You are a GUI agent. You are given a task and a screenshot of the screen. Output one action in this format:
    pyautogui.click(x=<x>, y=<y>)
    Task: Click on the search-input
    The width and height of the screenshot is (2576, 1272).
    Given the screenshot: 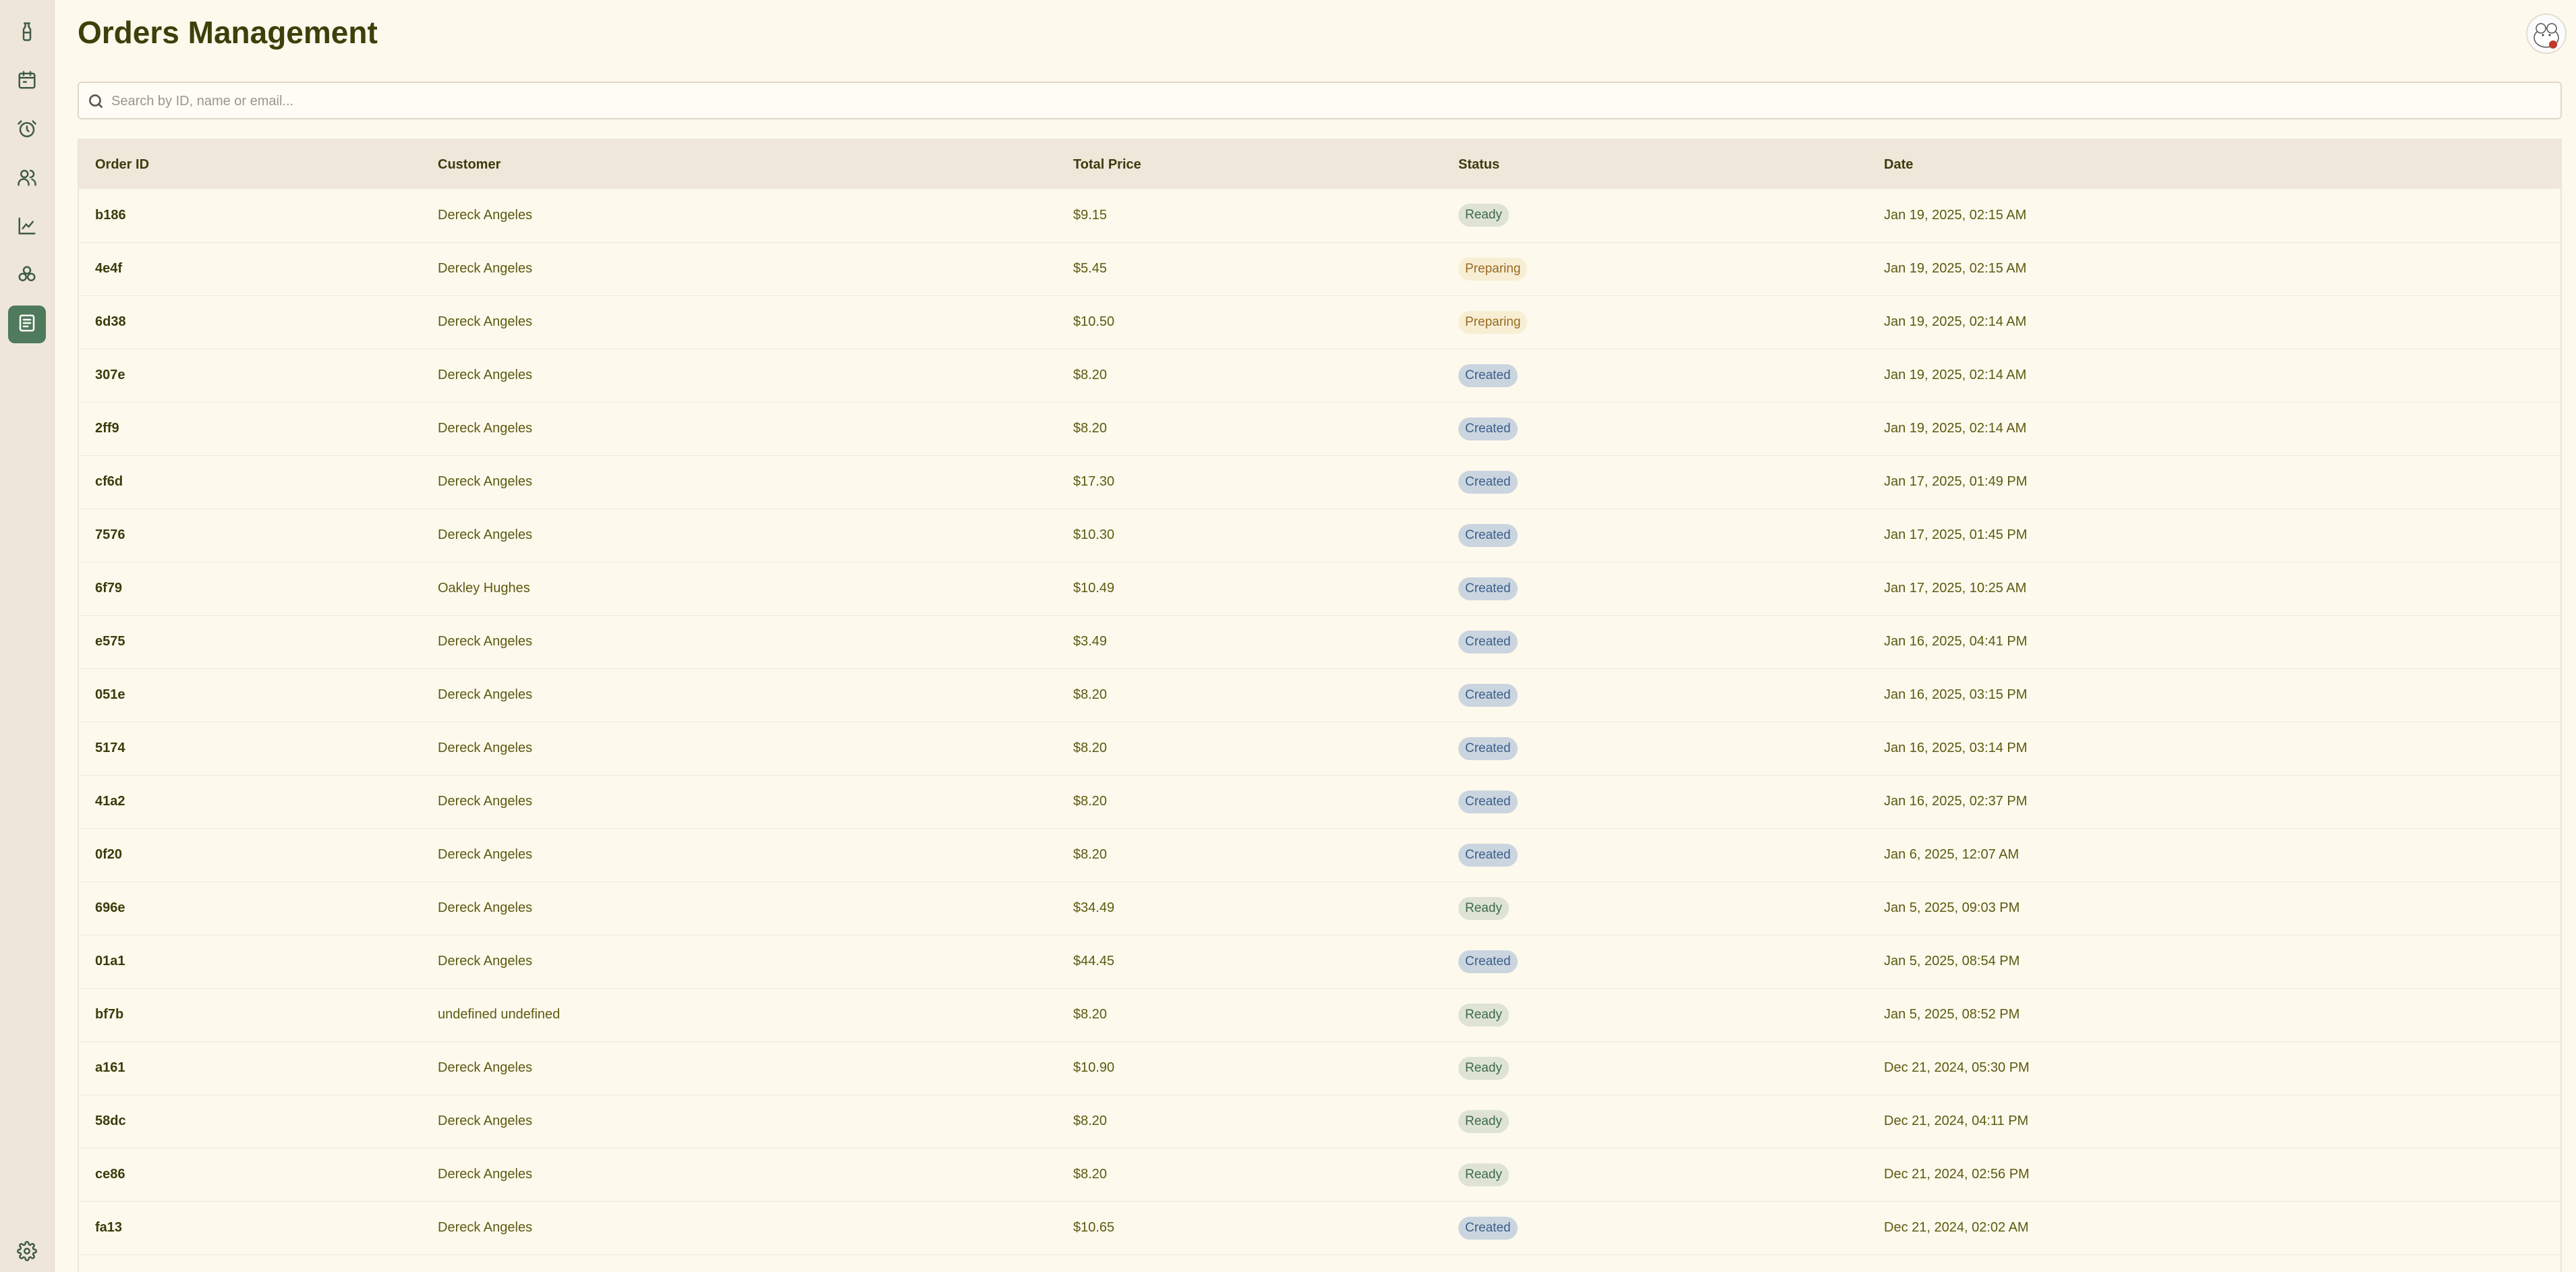 What is the action you would take?
    pyautogui.click(x=1325, y=101)
    